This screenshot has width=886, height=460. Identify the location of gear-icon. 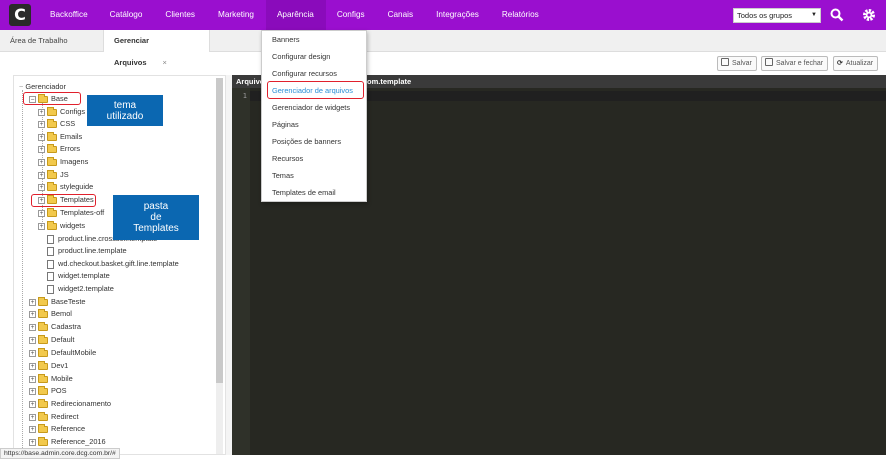
(869, 15).